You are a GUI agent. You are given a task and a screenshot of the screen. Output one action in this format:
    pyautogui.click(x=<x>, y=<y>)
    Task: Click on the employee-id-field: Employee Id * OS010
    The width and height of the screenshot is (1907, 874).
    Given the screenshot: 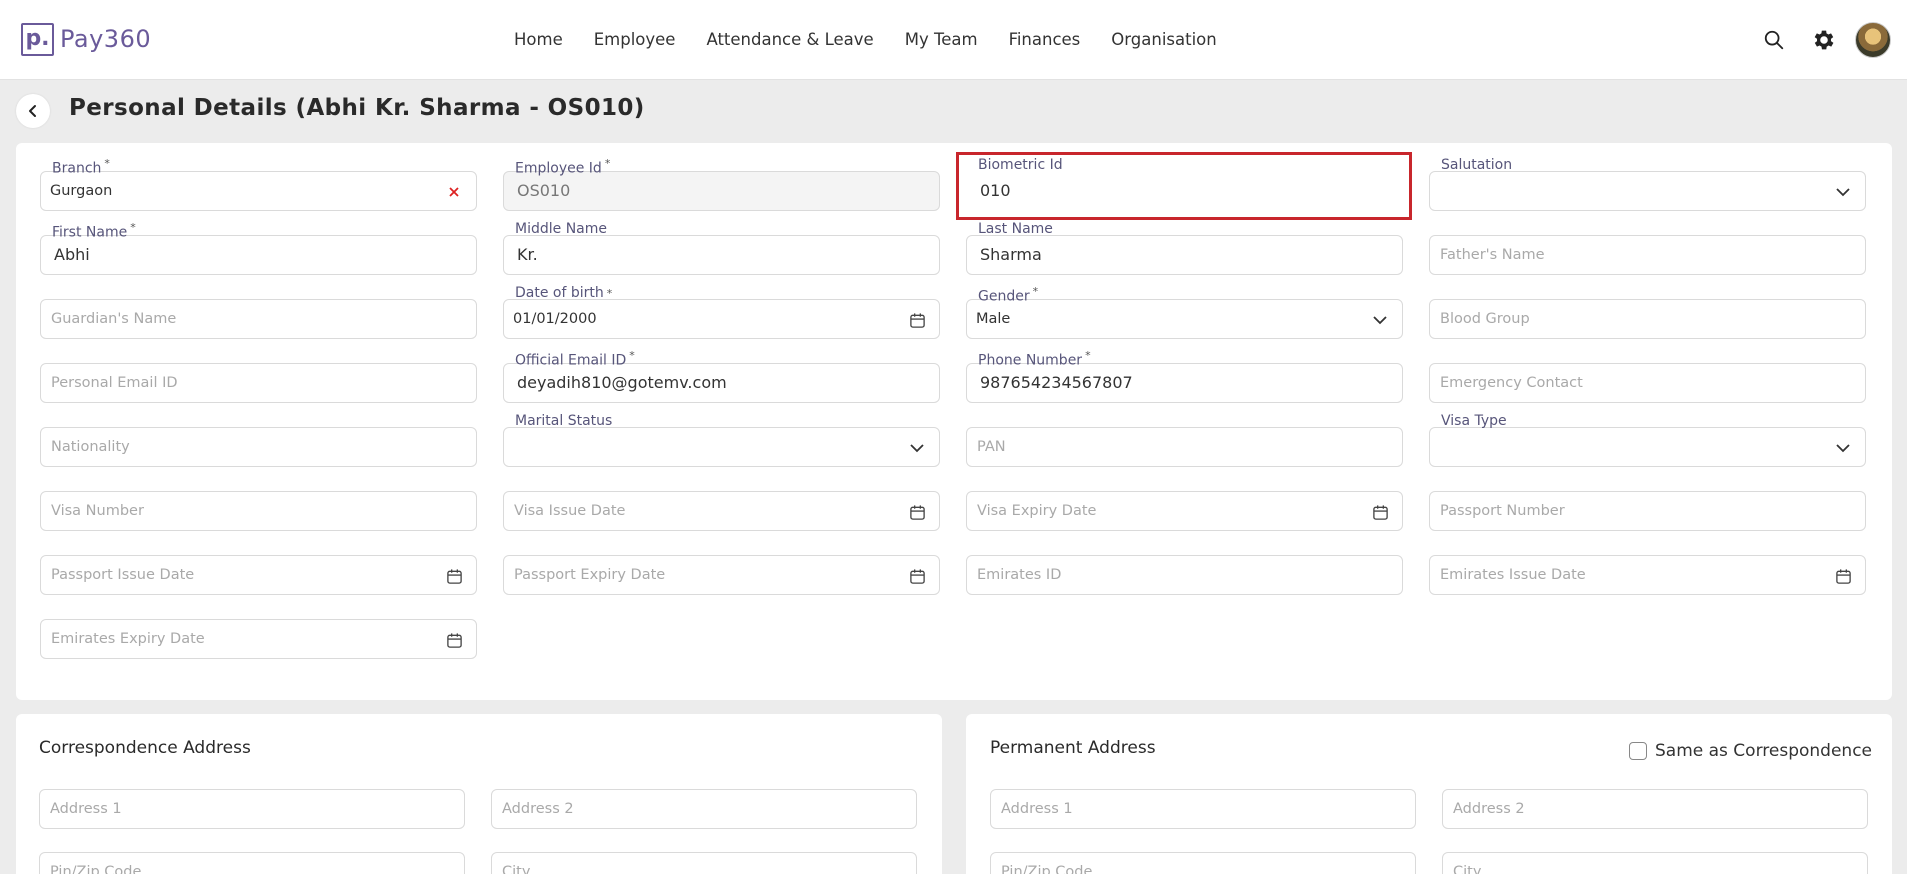 What is the action you would take?
    pyautogui.click(x=721, y=184)
    